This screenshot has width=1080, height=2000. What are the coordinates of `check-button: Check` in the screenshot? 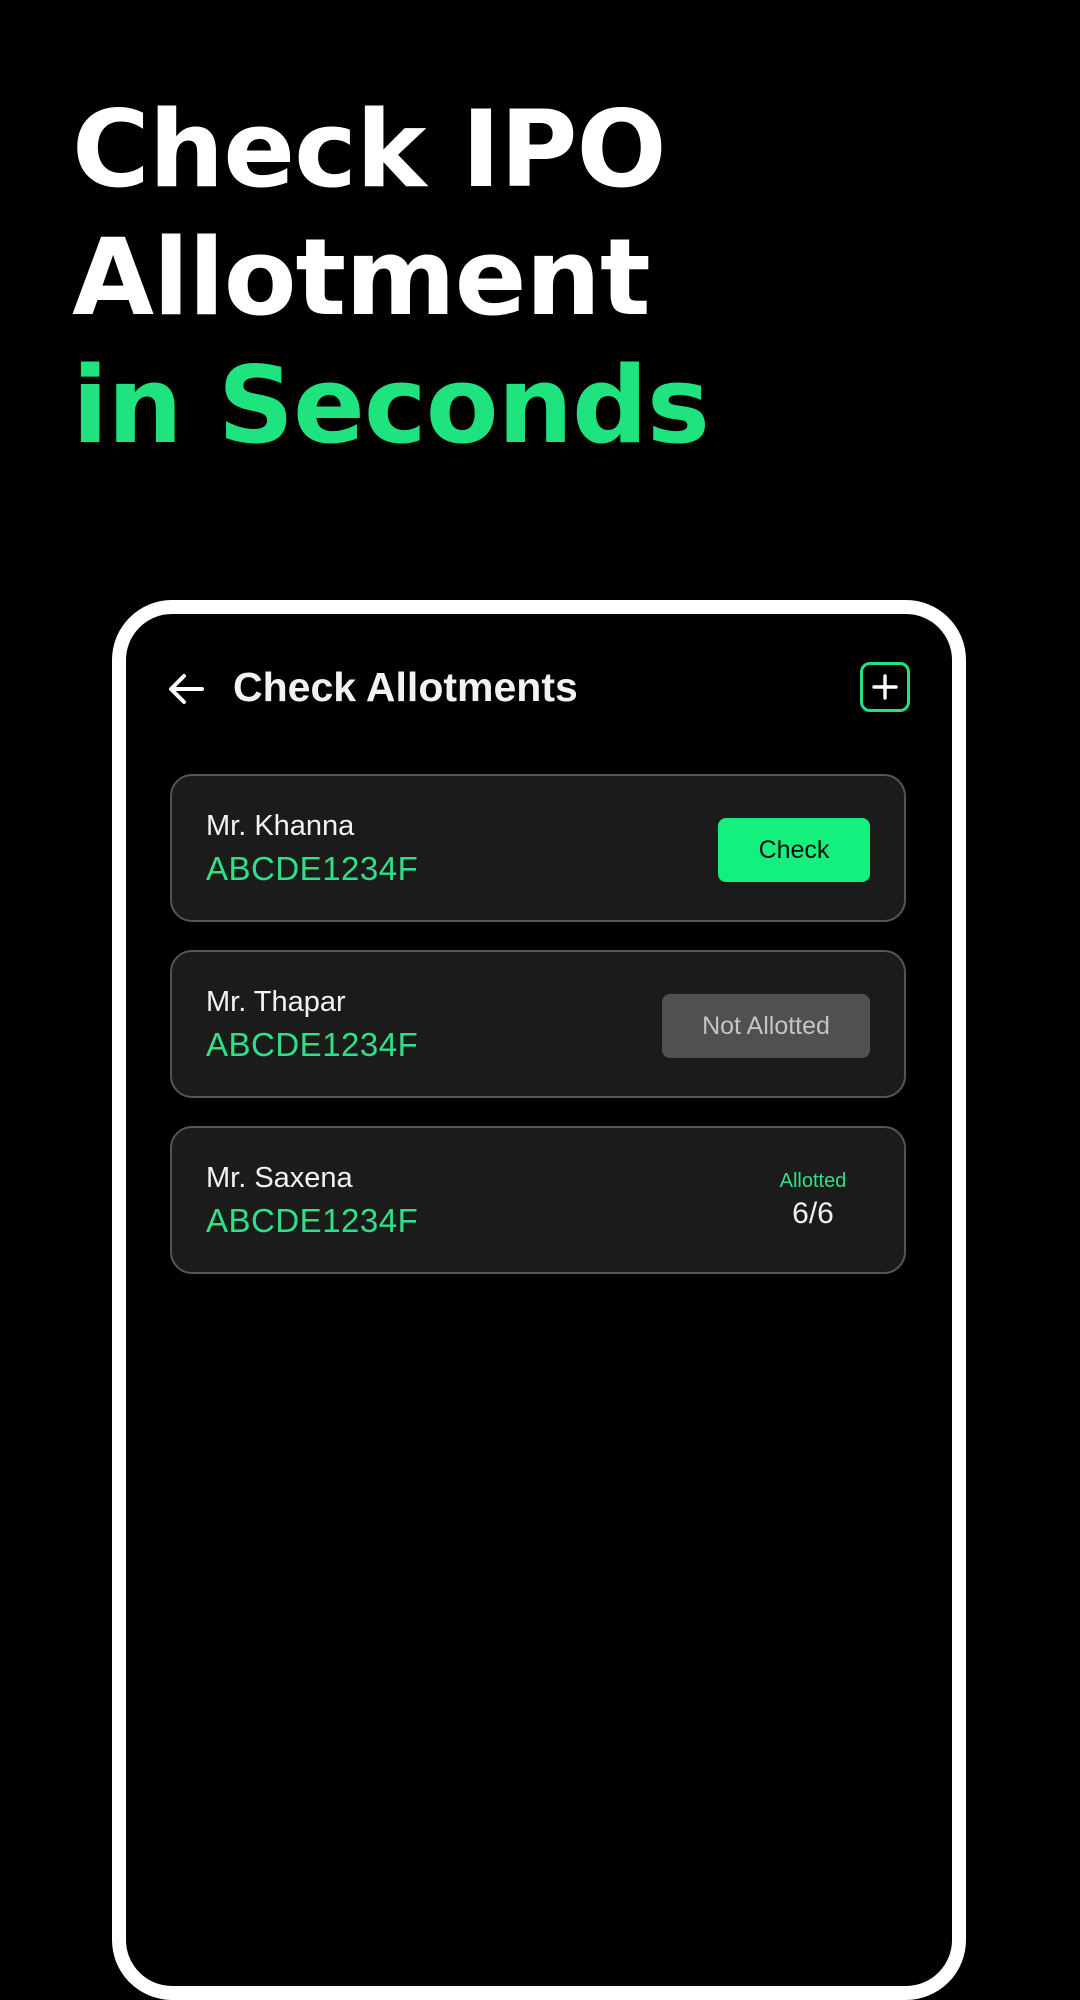 It's located at (794, 850).